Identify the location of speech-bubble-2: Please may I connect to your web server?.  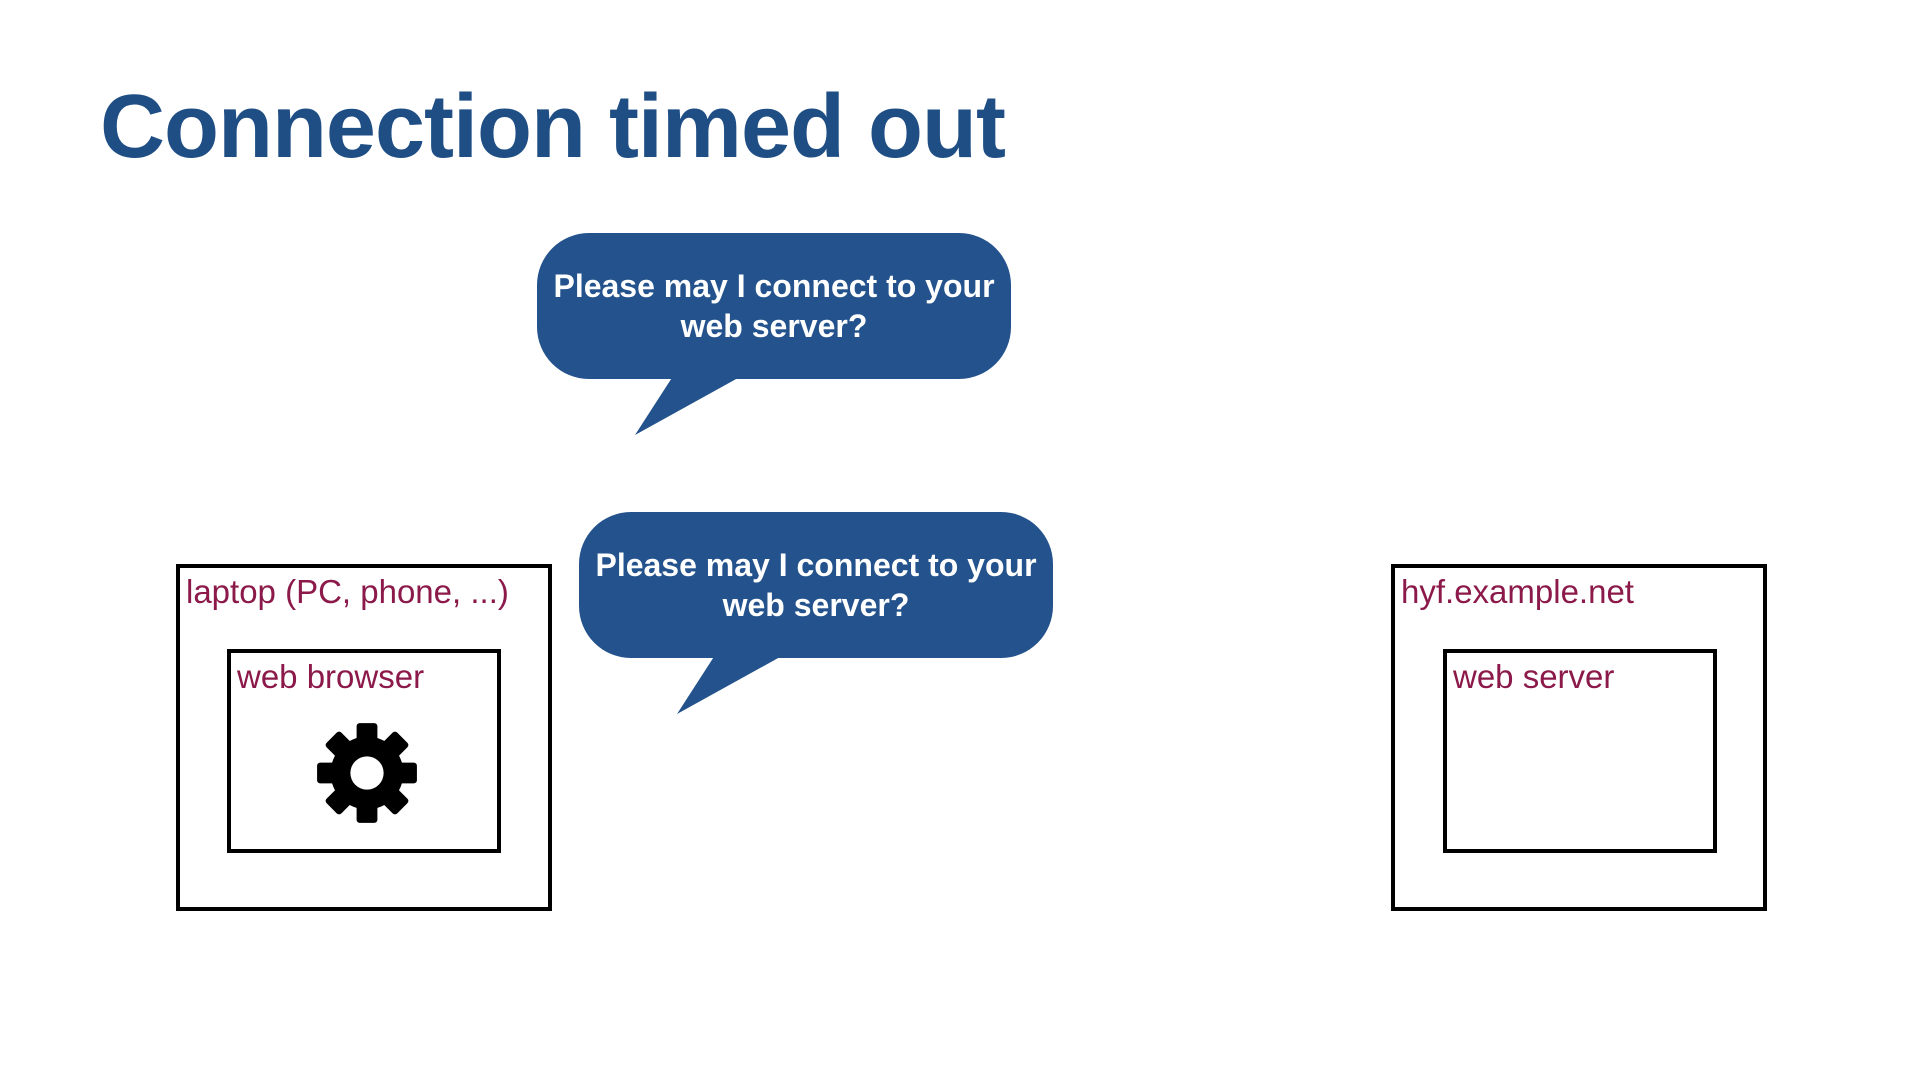
(816, 613).